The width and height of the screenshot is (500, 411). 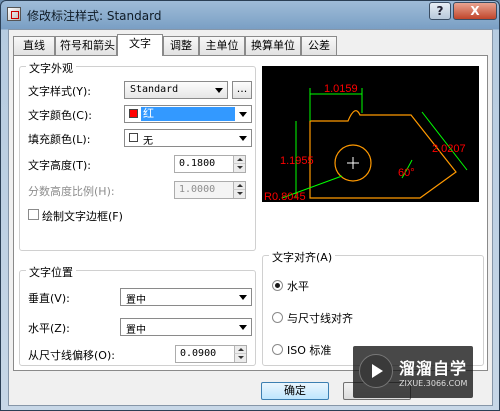 I want to click on draw-frame-label: 绘制文字边框(F), so click(x=82, y=216).